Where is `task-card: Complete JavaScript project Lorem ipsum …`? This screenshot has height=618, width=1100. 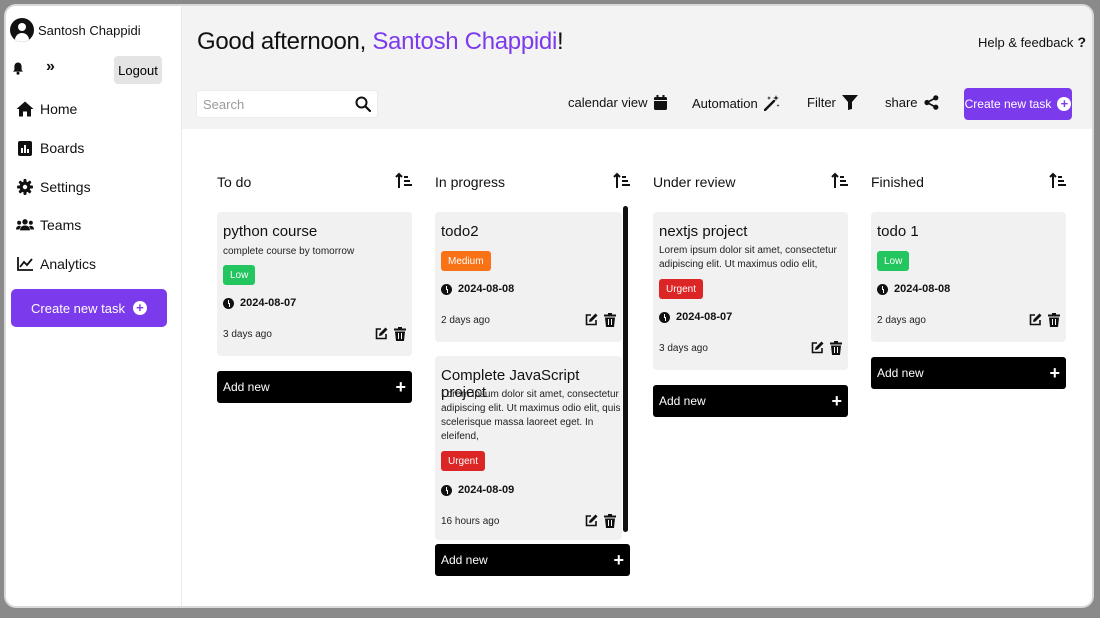
task-card: Complete JavaScript project Lorem ipsum … is located at coordinates (528, 448).